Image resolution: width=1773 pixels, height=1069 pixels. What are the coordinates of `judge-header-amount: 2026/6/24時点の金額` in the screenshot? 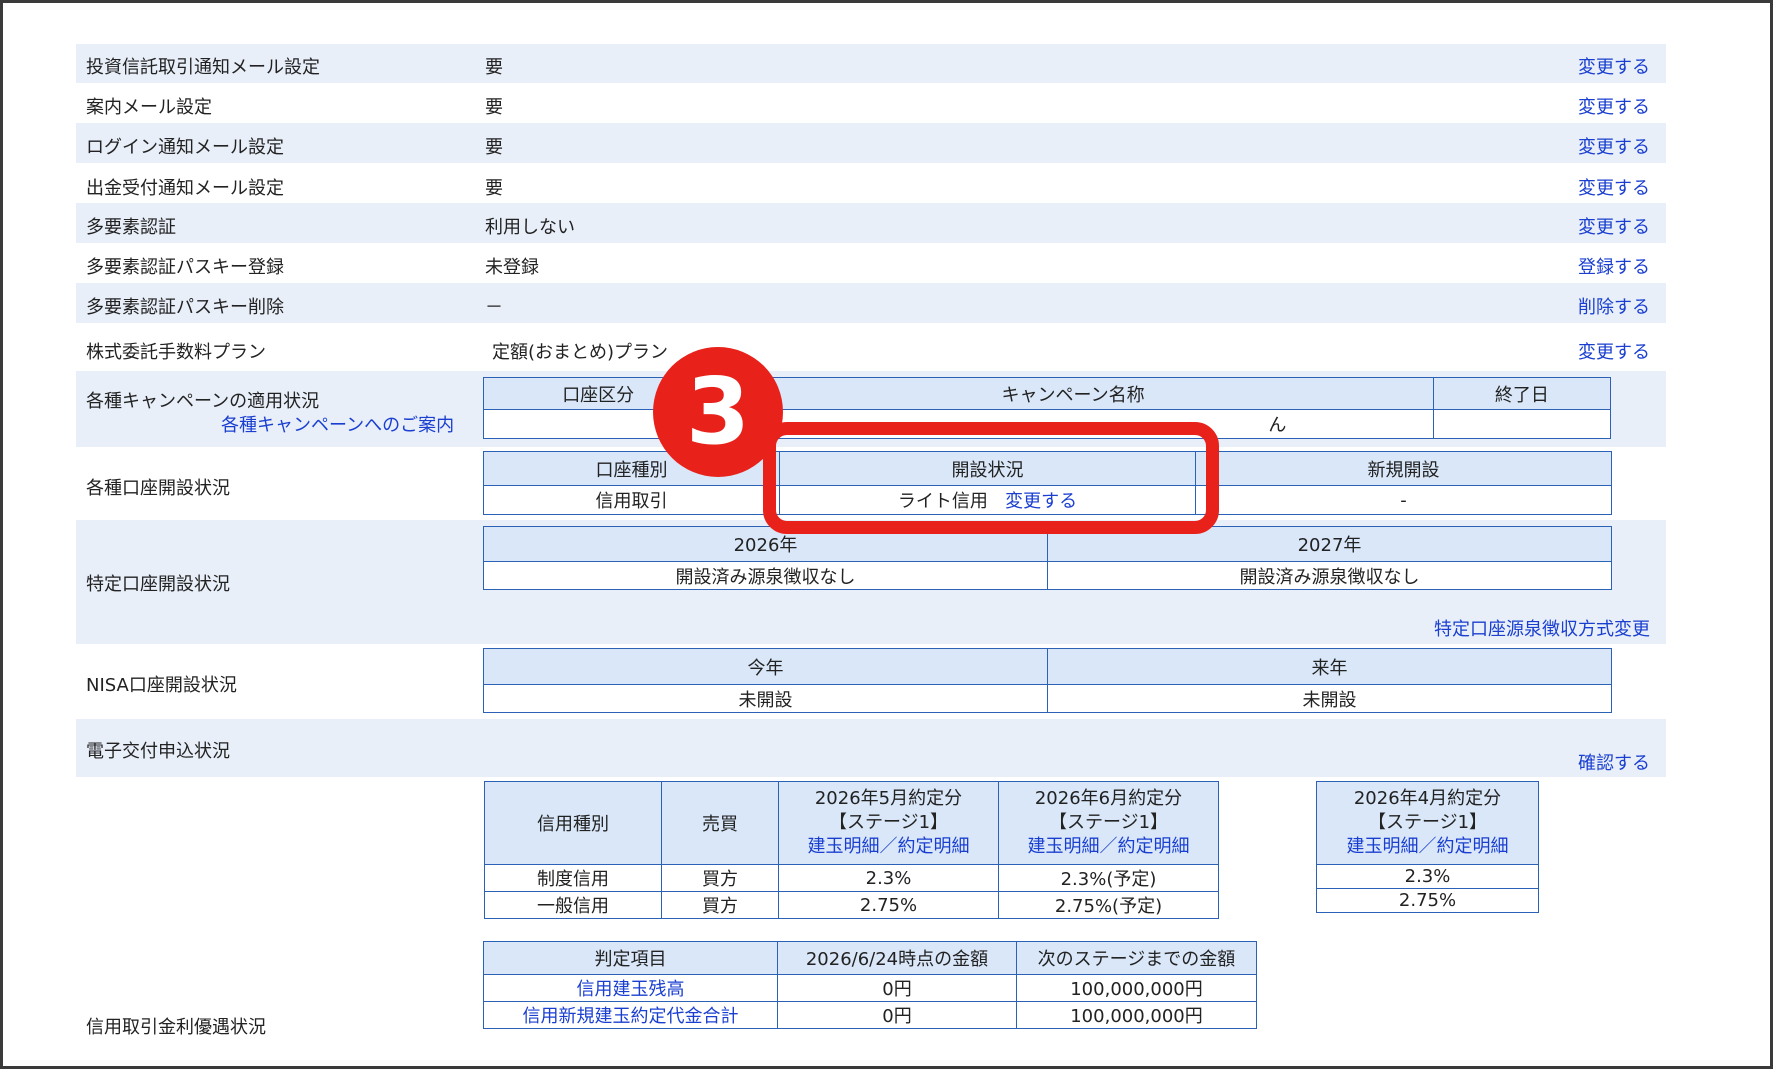 It's located at (897, 958).